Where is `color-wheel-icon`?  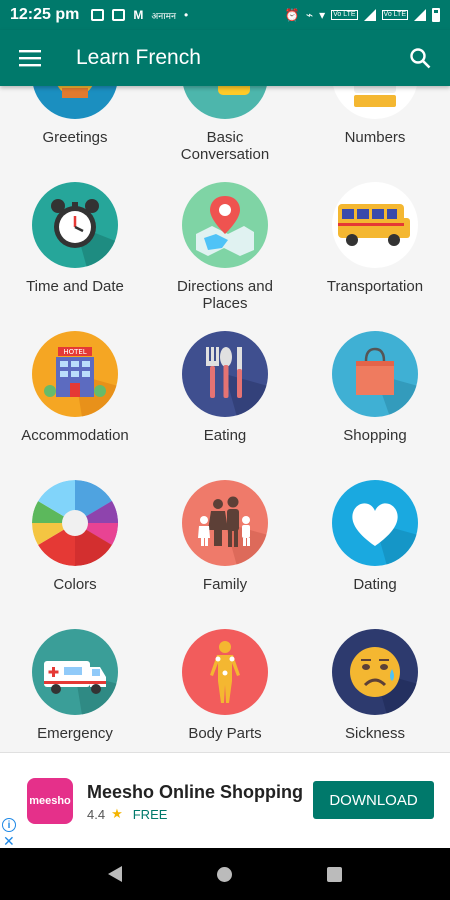 color-wheel-icon is located at coordinates (75, 523).